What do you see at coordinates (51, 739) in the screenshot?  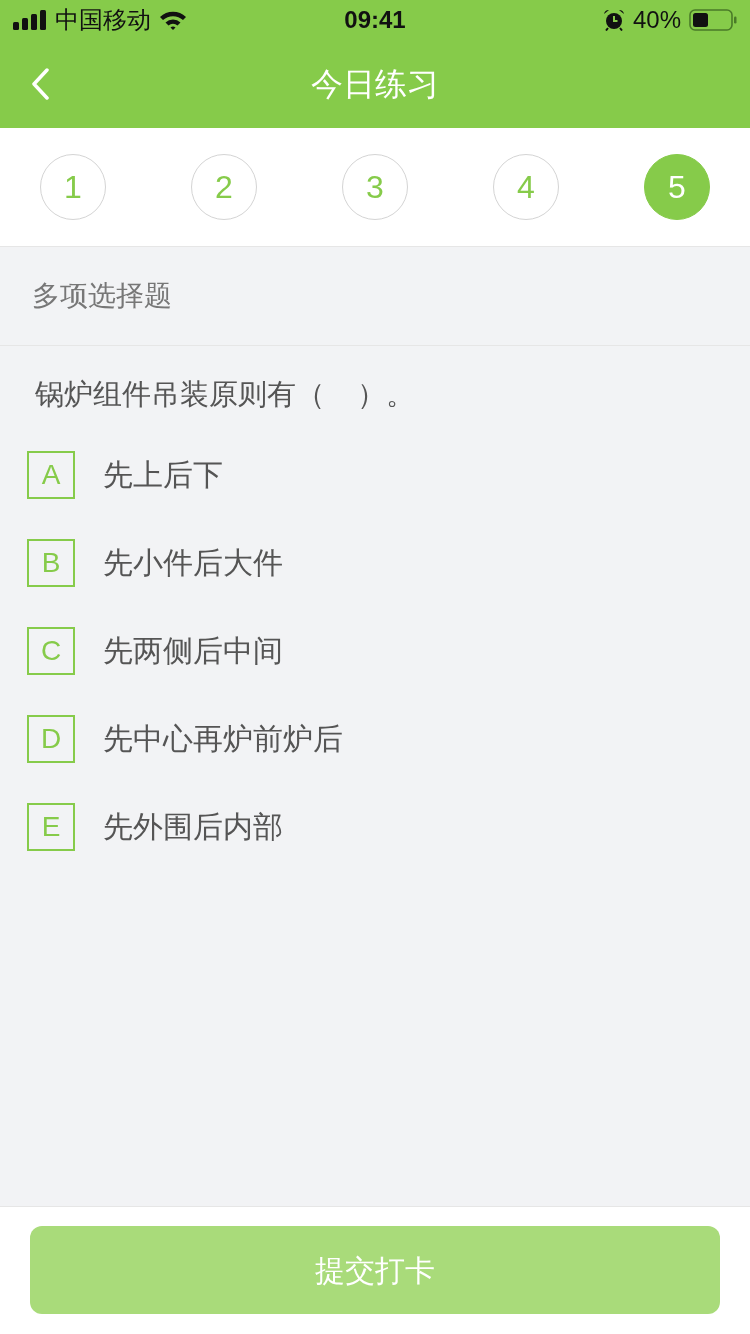 I see `option-letter-box: D` at bounding box center [51, 739].